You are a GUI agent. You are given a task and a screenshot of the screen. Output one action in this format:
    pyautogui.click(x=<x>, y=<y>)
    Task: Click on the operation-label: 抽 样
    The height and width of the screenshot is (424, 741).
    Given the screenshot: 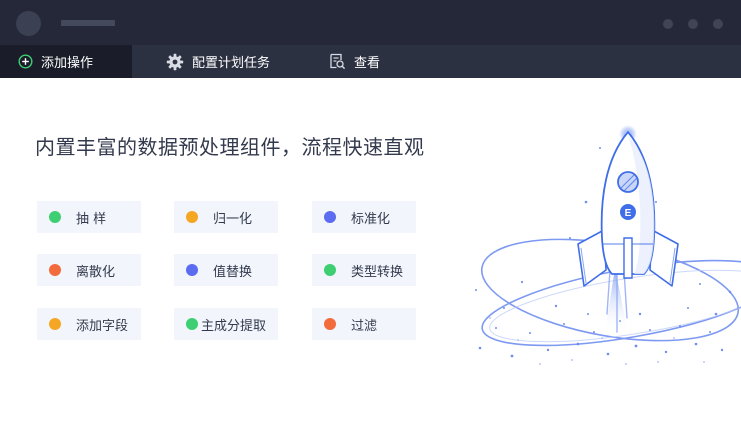 What is the action you would take?
    pyautogui.click(x=91, y=219)
    